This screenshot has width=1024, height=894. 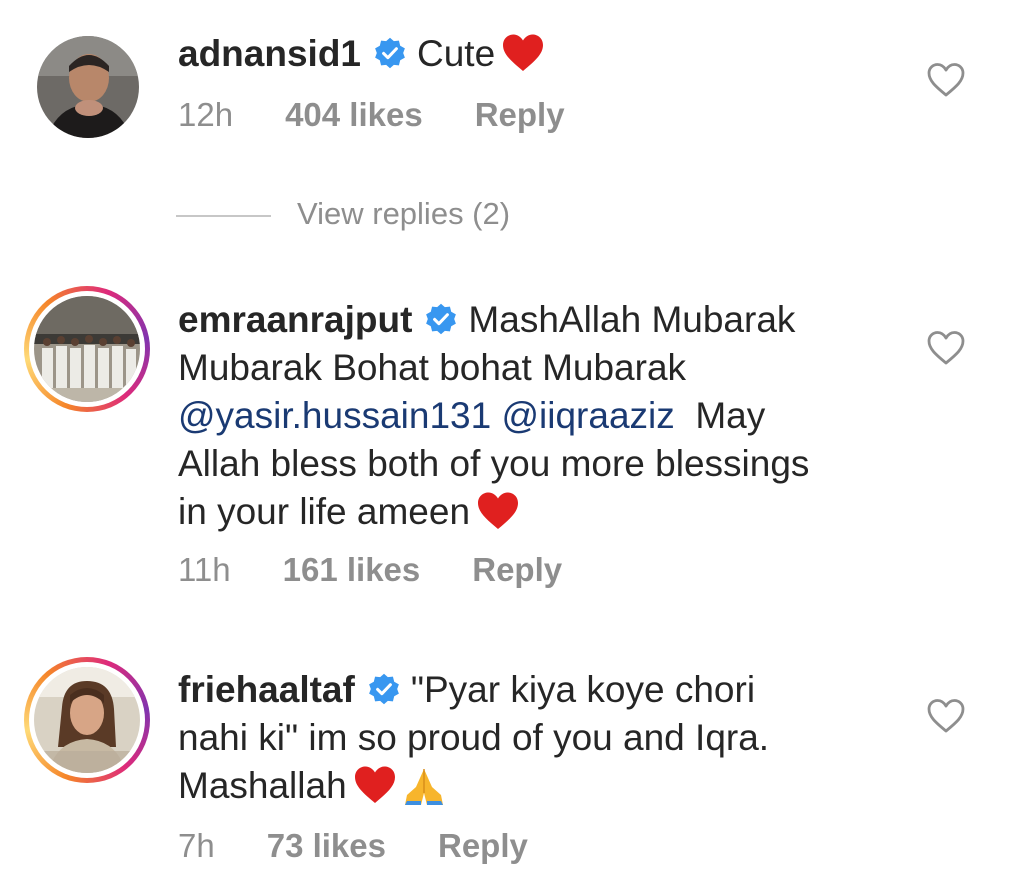 I want to click on comment-body-line1: "Pyar kiya koye chori, so click(x=583, y=689).